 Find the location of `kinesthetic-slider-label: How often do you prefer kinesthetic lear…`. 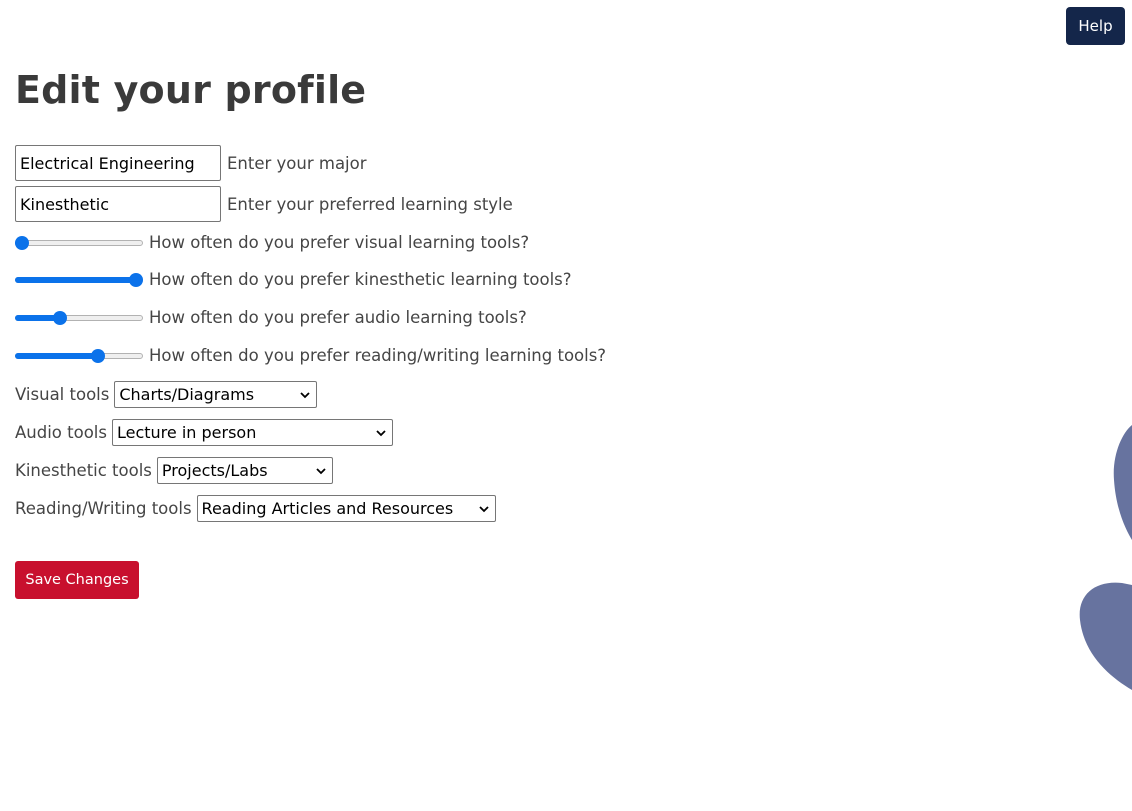

kinesthetic-slider-label: How often do you prefer kinesthetic lear… is located at coordinates (360, 279).